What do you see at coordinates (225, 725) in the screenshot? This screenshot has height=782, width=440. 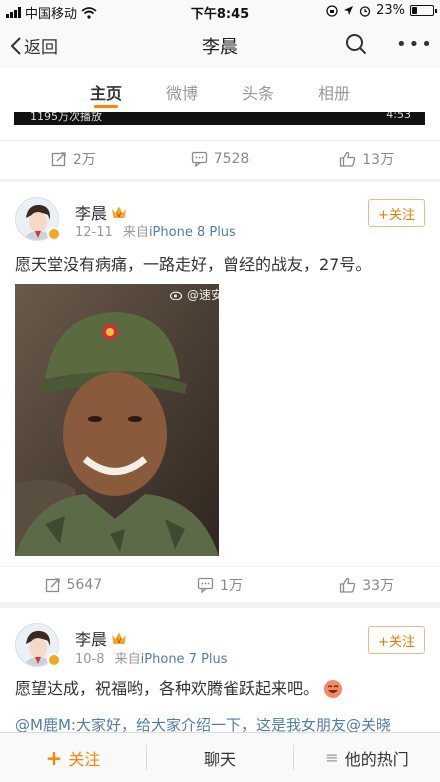 I see `mention-line: @M鹿M:大家好，给大家介绍一下，这是我女朋友@关晓` at bounding box center [225, 725].